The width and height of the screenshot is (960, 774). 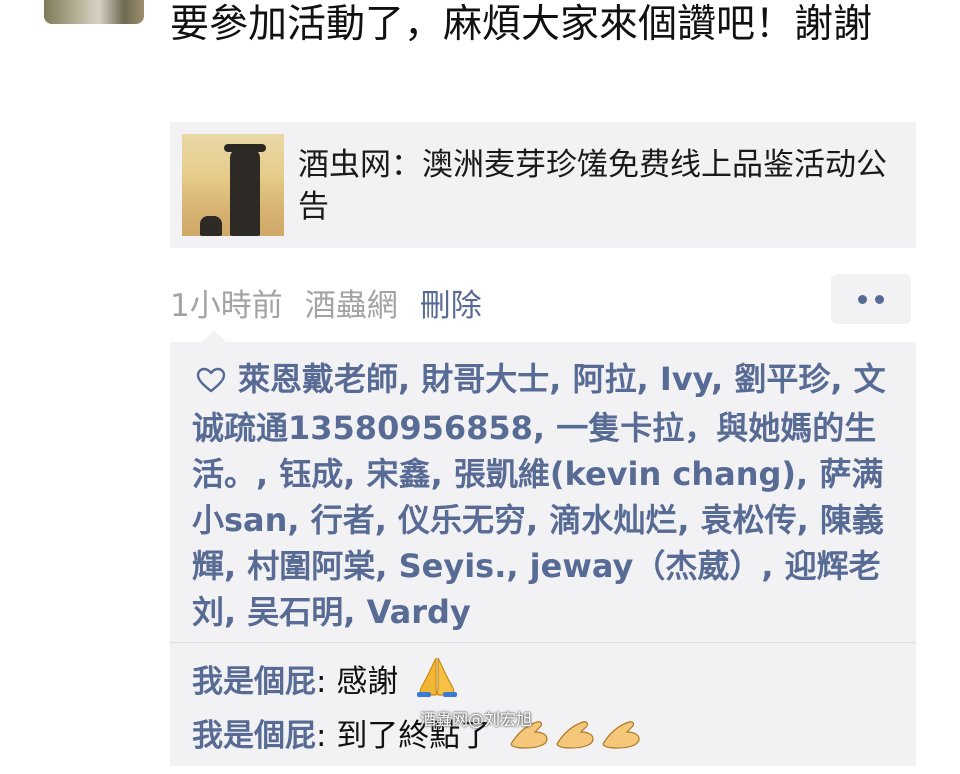 What do you see at coordinates (94, 12) in the screenshot?
I see `avatar` at bounding box center [94, 12].